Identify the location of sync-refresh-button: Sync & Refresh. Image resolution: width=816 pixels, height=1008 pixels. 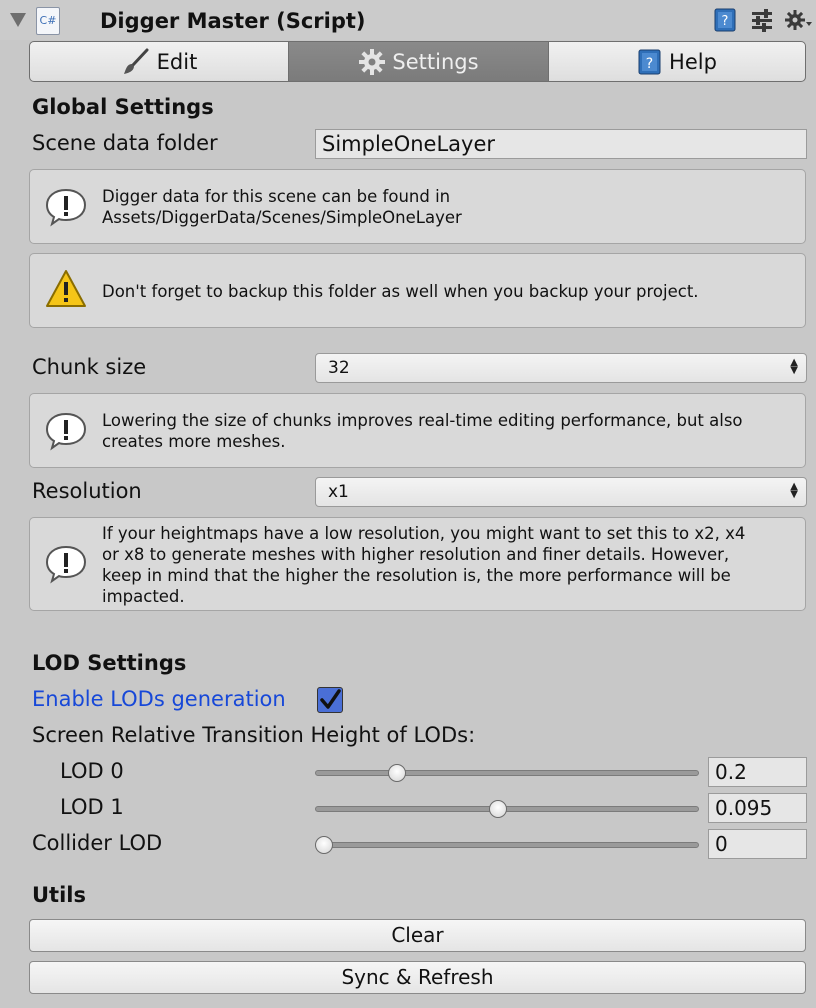
(417, 977).